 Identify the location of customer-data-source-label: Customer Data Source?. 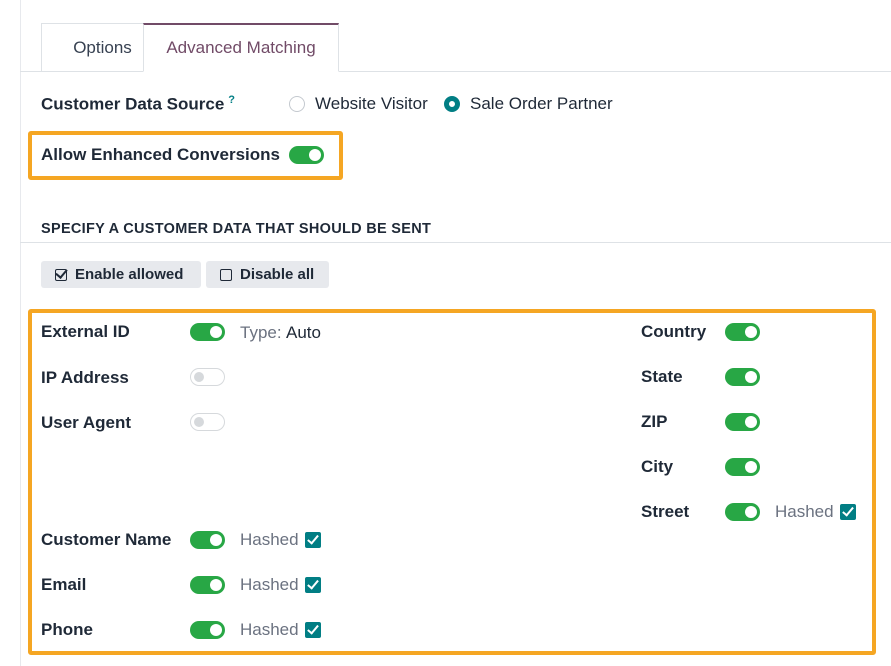
(138, 104).